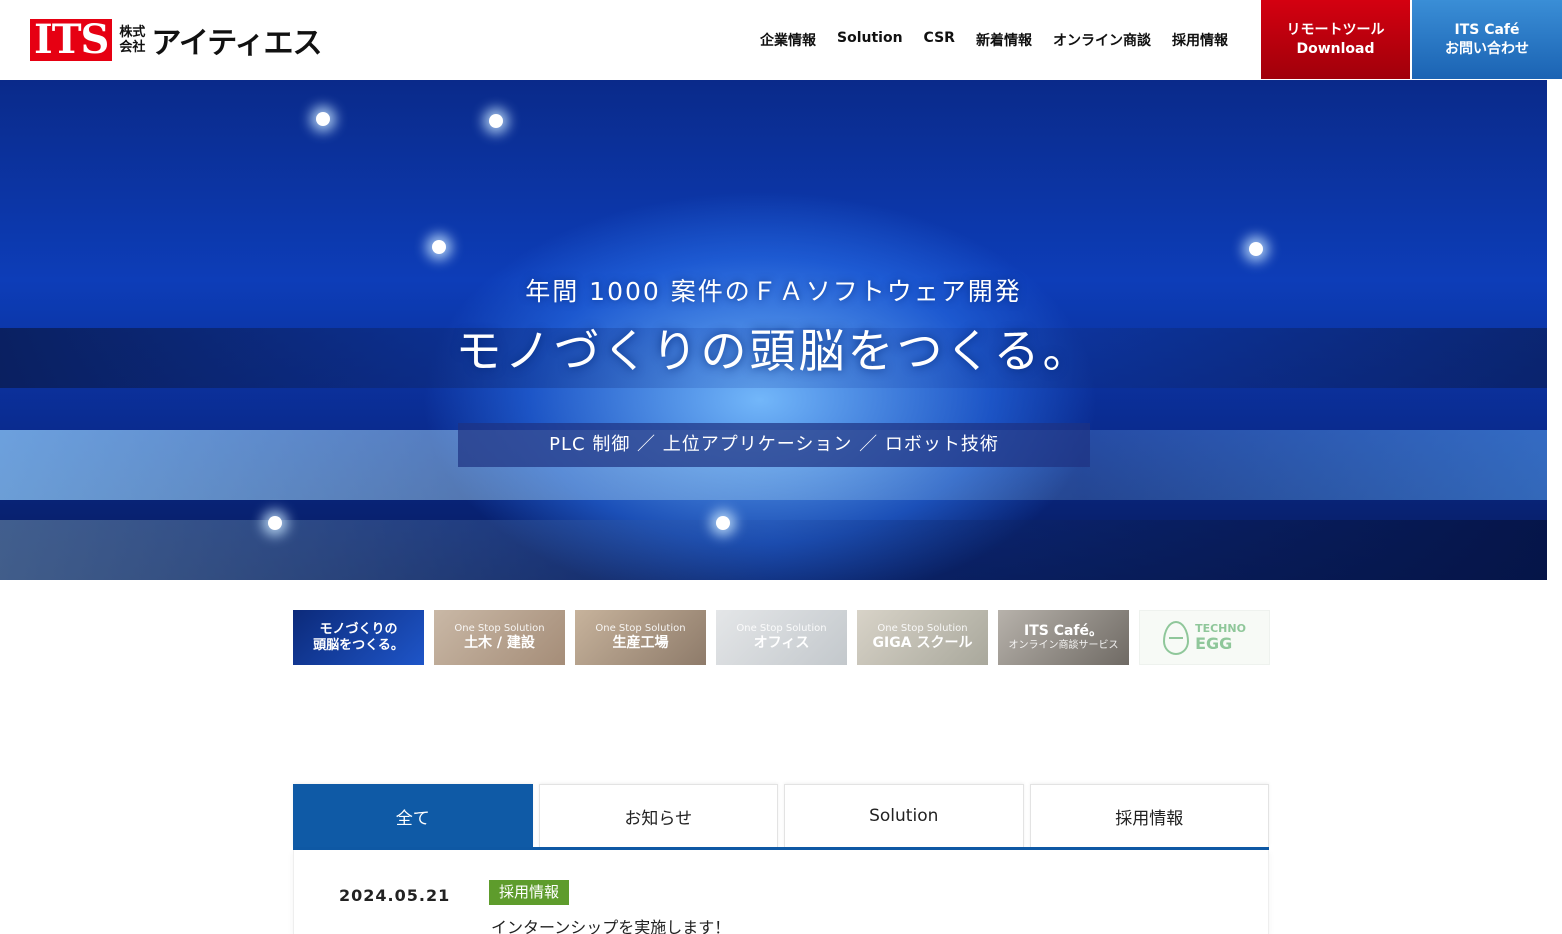 This screenshot has height=934, width=1562. I want to click on hero-subtitle: 年間 1000 案件のＦＡソフトウェア開発, so click(773, 291).